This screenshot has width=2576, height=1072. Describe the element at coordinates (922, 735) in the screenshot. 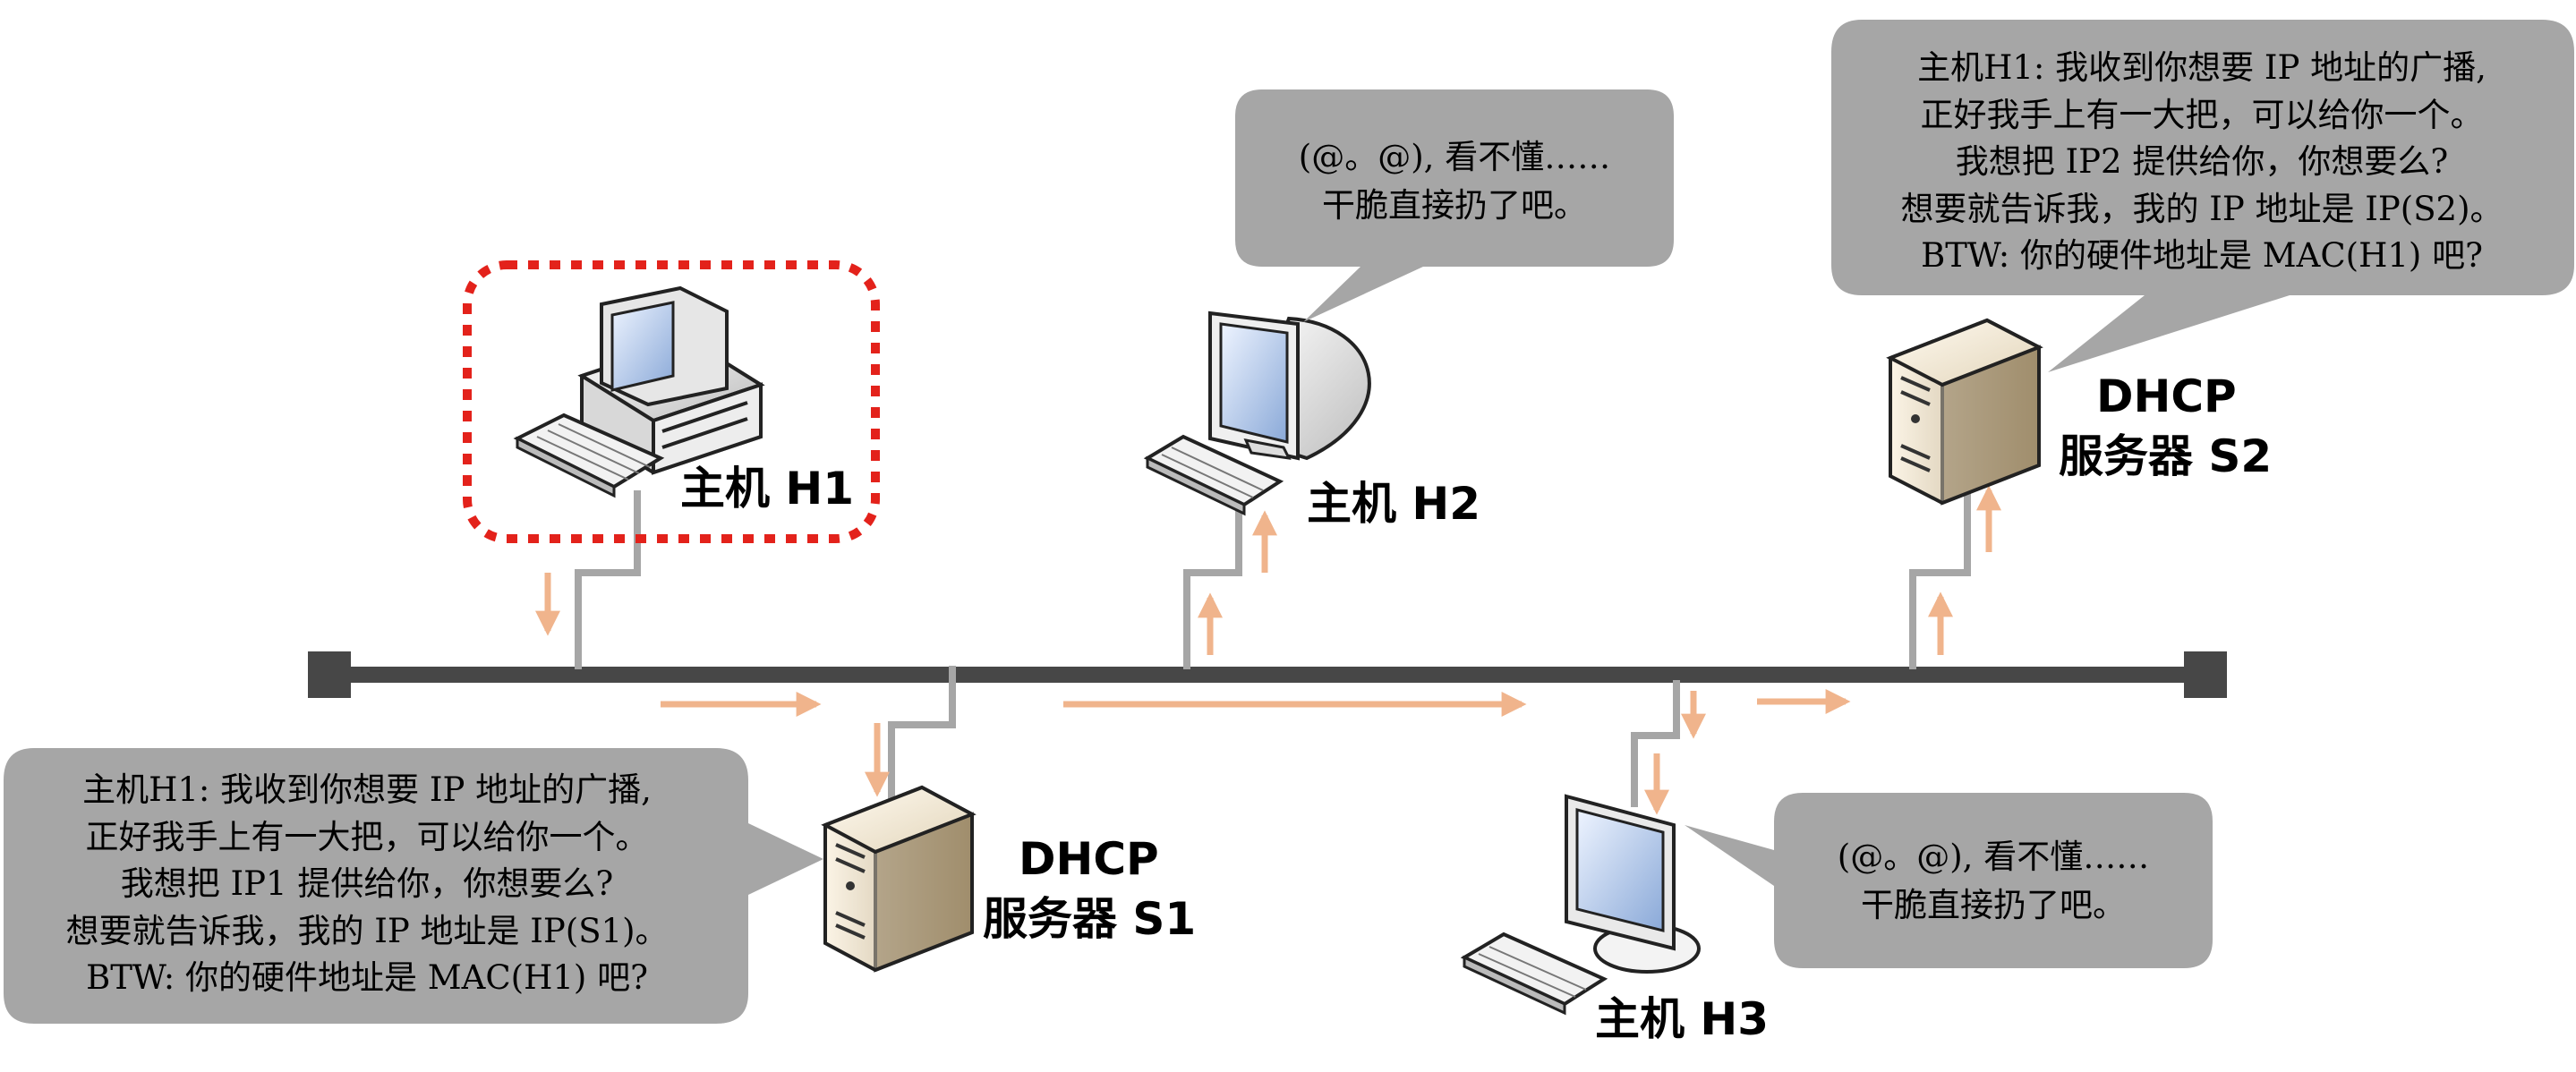

I see `link-s1` at that location.